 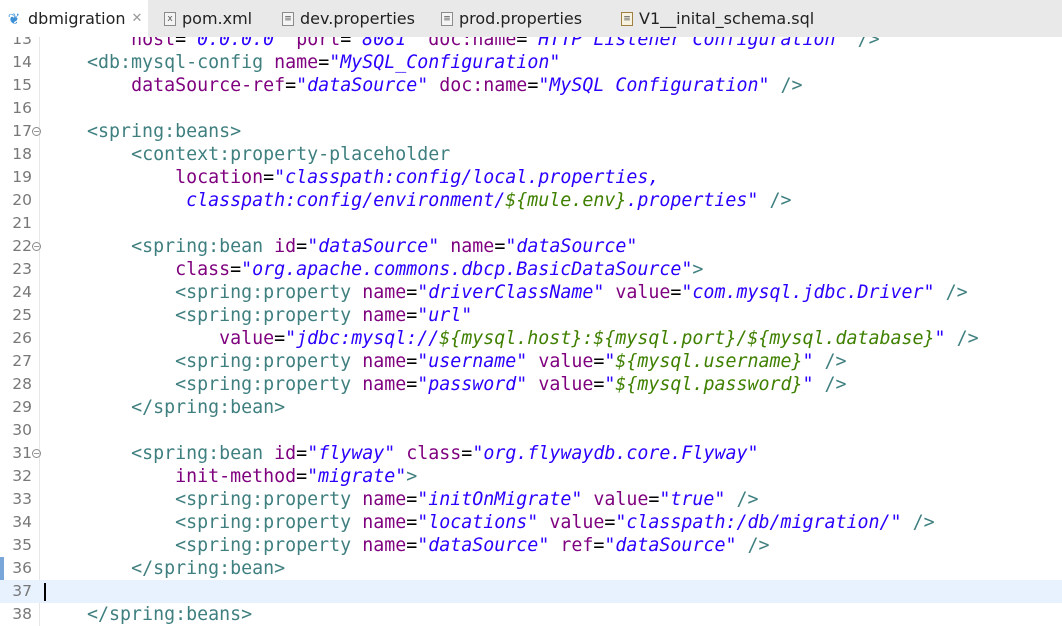 I want to click on line-number: 16, so click(x=16, y=108).